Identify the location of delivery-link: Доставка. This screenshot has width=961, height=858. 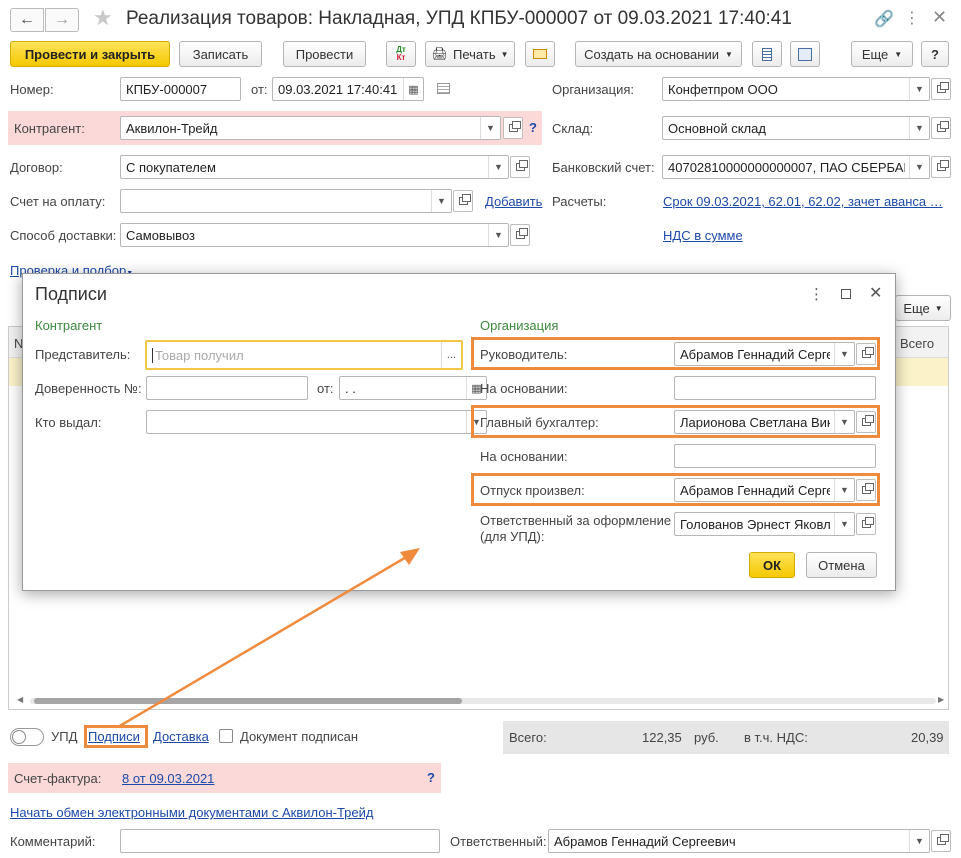
(181, 736).